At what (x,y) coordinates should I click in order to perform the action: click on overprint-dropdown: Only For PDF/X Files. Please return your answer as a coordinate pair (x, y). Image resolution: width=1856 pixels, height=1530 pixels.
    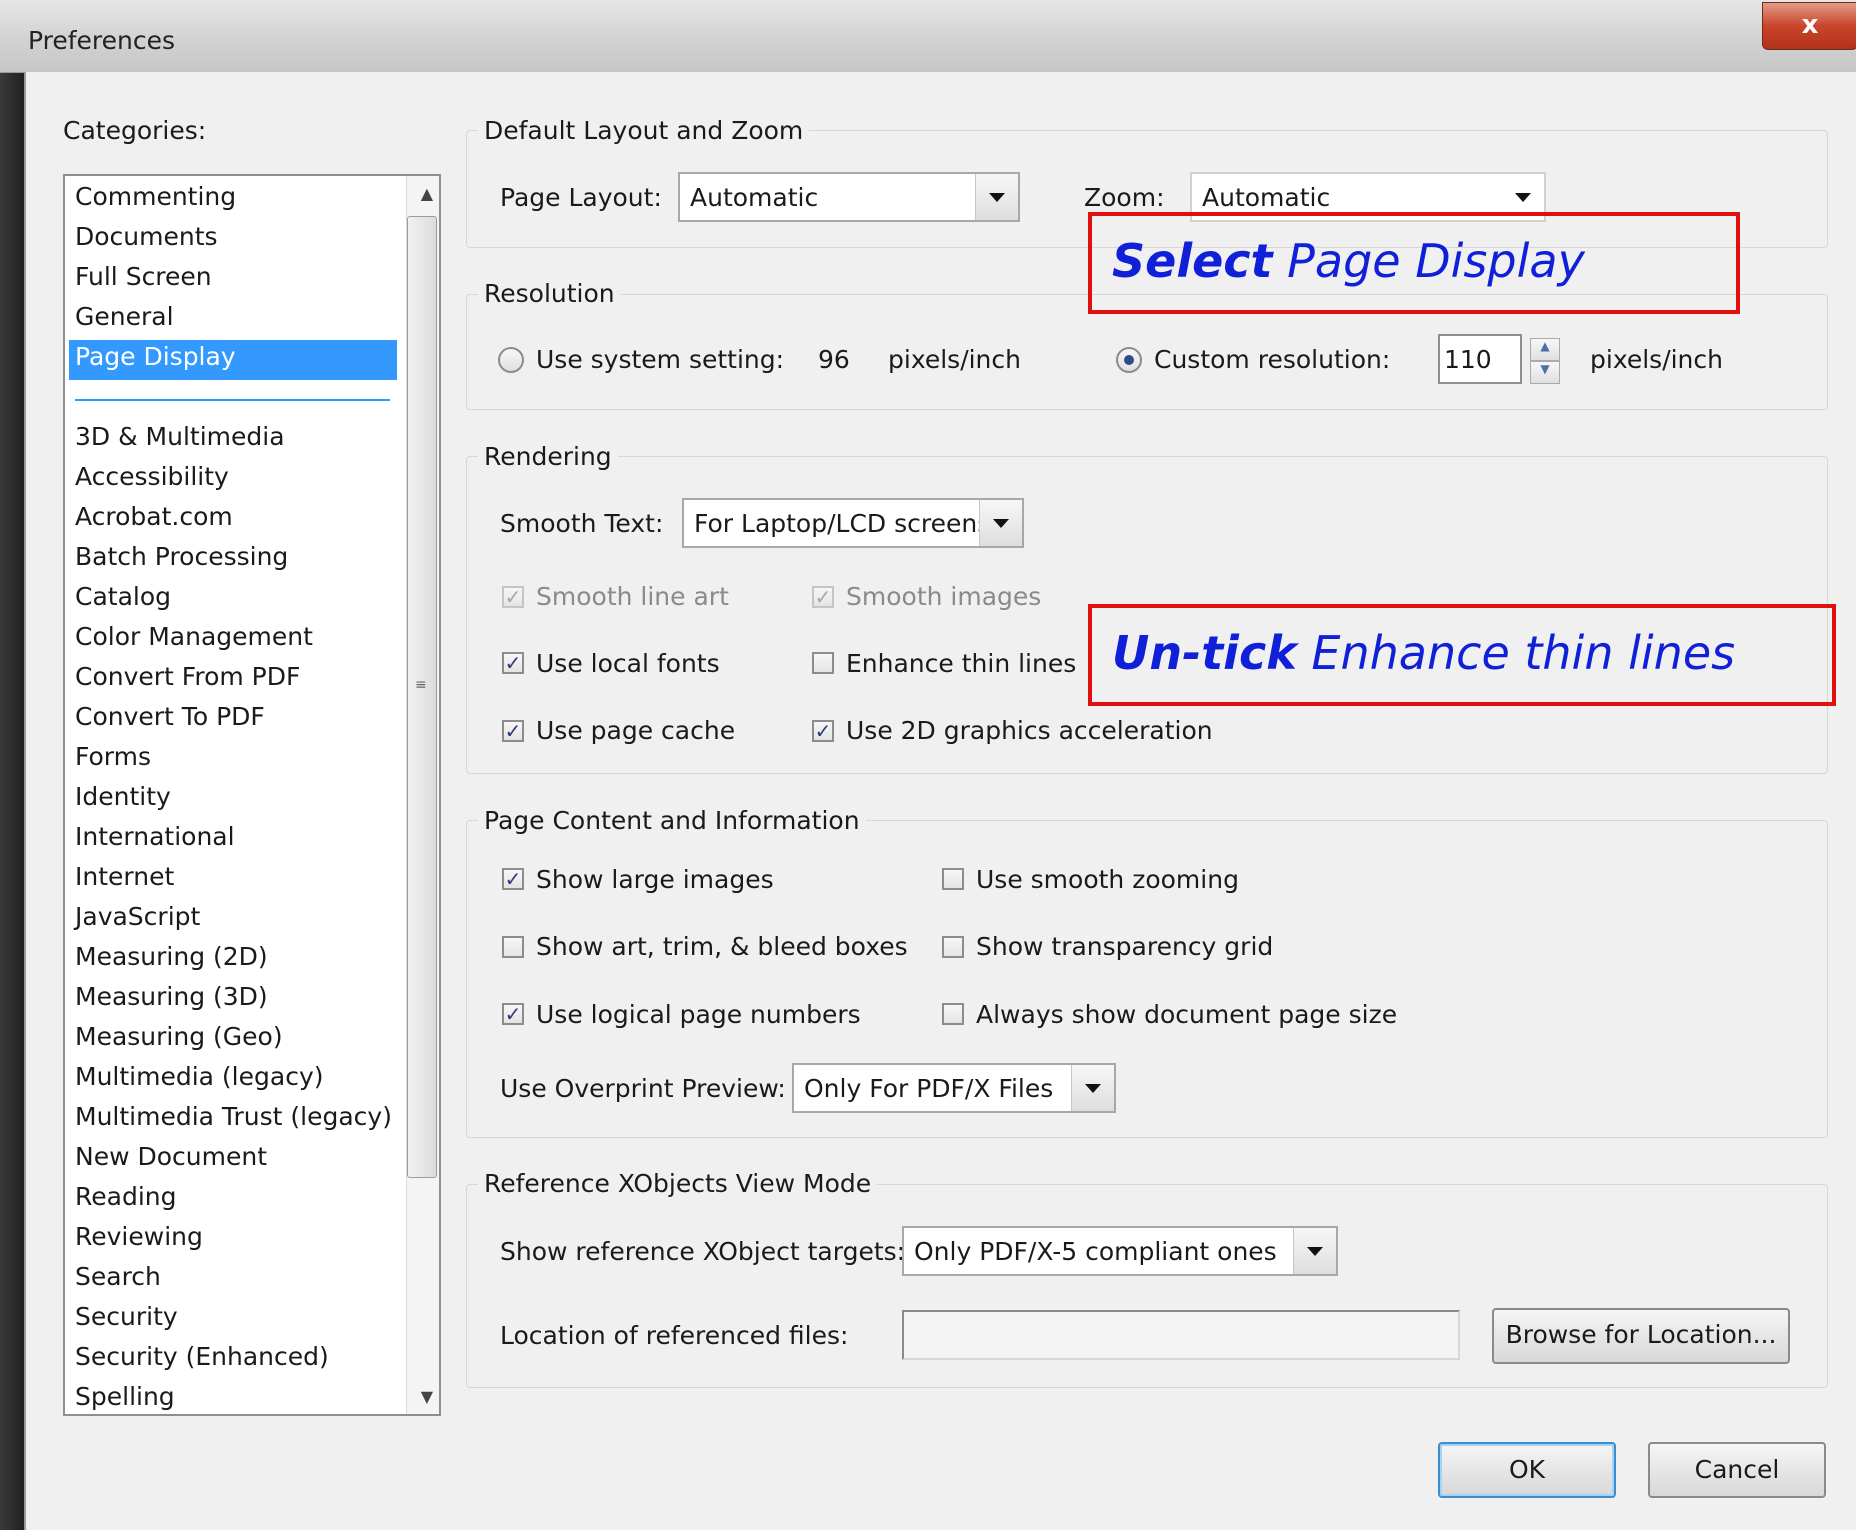
    Looking at the image, I should click on (954, 1088).